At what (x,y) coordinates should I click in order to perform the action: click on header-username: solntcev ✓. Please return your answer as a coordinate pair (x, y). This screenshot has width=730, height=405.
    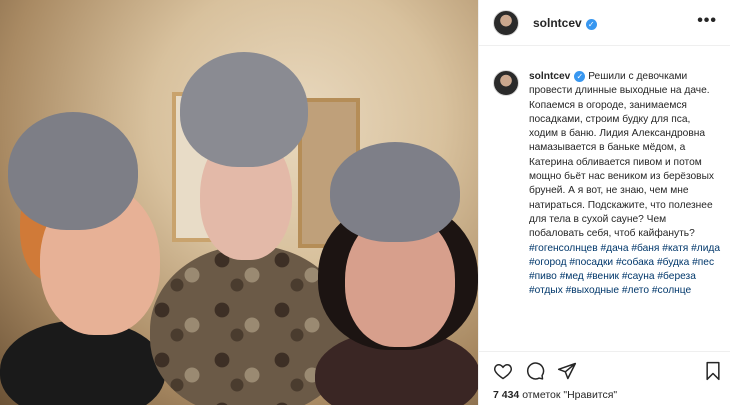
    Looking at the image, I should click on (565, 23).